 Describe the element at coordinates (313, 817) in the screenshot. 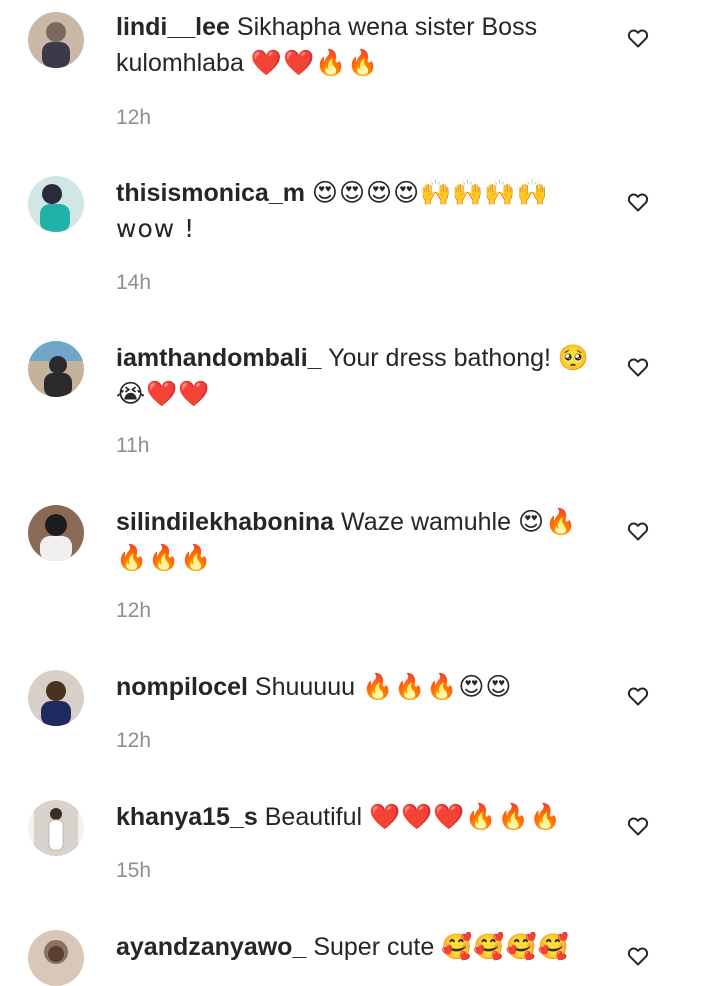

I see `comment-text: Beautiful` at that location.